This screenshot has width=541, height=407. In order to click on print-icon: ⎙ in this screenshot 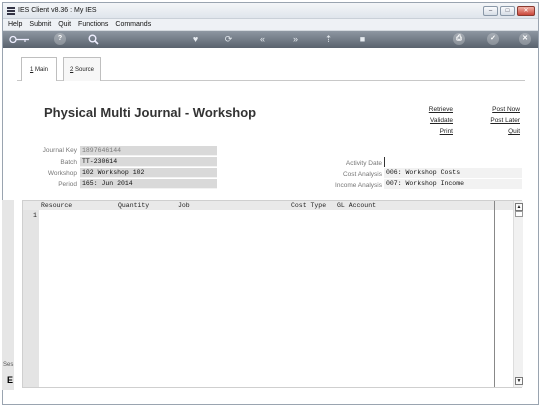, I will do `click(459, 39)`.